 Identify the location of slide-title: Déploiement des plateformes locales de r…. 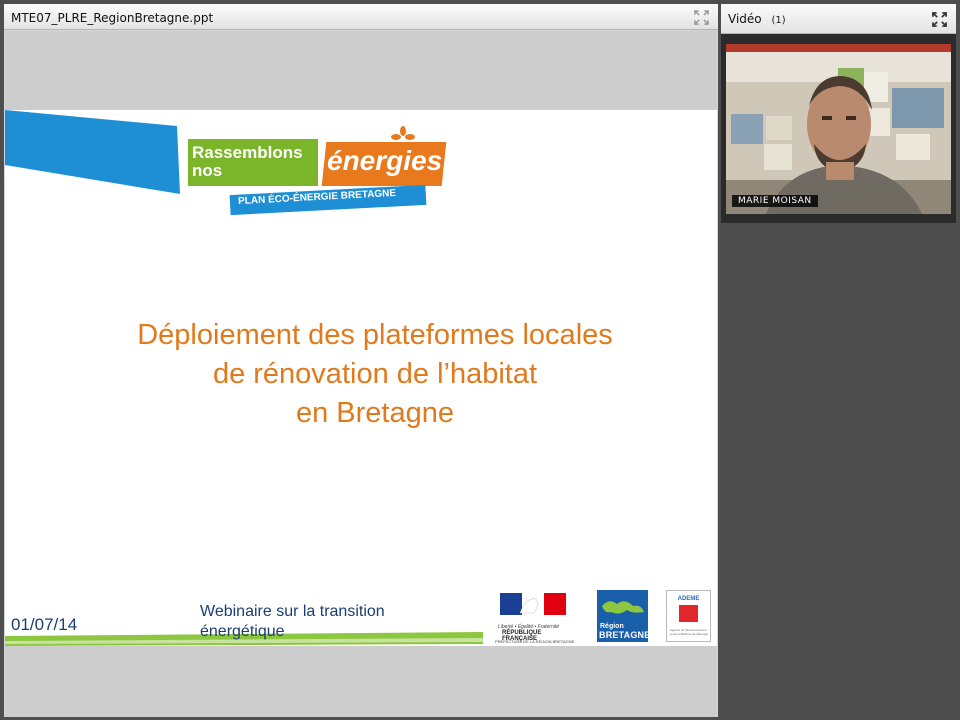
(361, 374).